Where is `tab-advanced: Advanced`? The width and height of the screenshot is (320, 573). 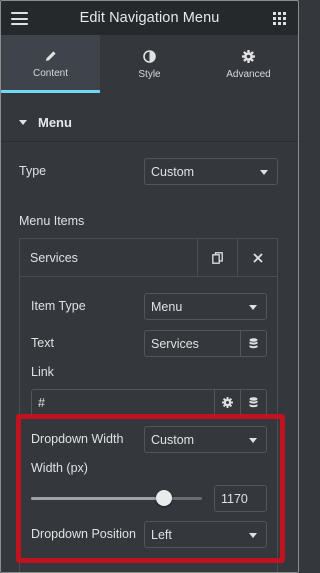 tab-advanced: Advanced is located at coordinates (248, 64).